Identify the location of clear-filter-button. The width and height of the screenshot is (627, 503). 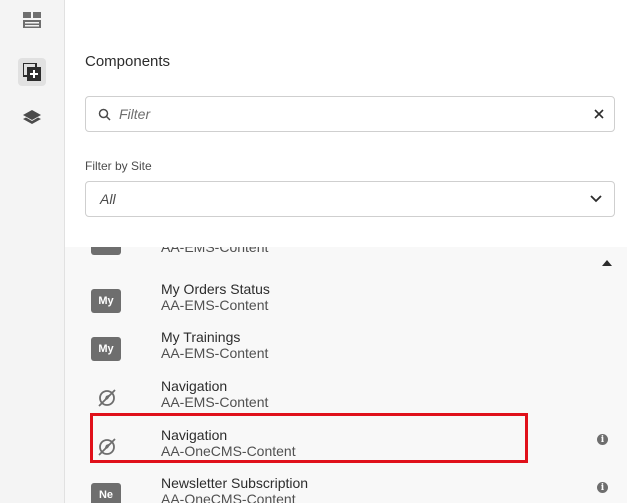
(599, 114).